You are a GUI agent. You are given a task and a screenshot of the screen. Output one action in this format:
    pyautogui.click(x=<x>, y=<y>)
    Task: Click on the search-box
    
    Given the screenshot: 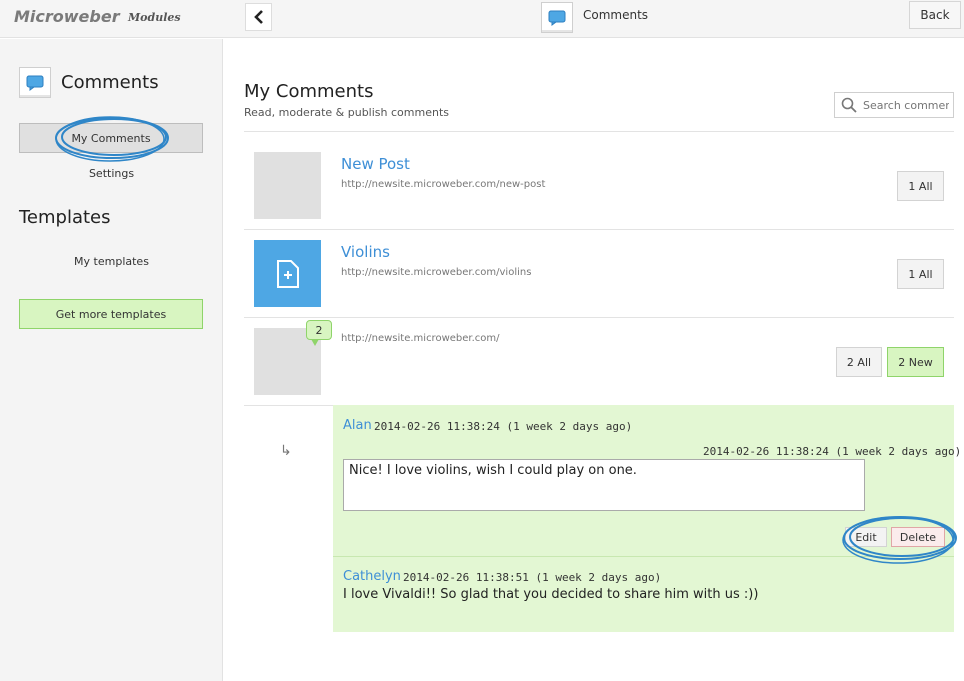 What is the action you would take?
    pyautogui.click(x=894, y=105)
    